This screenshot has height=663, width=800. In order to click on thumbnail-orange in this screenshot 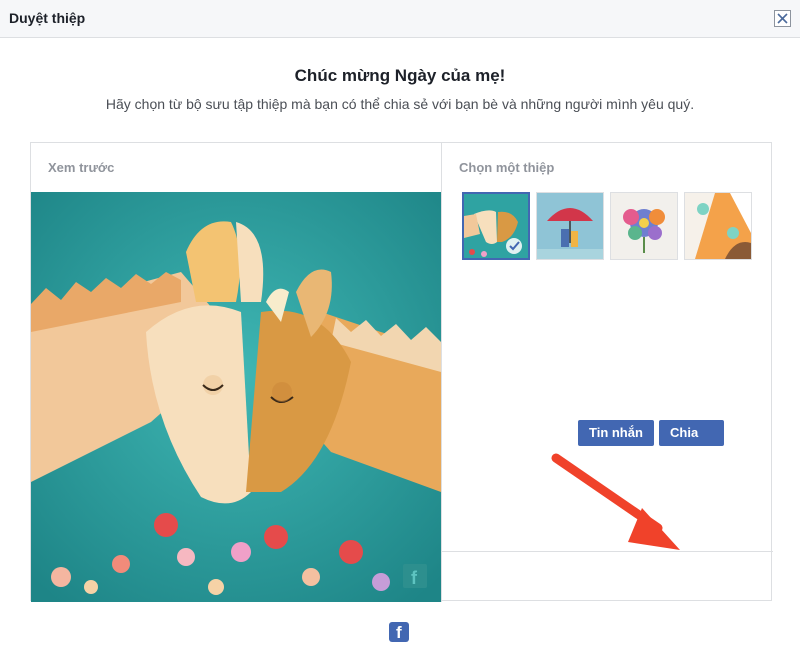, I will do `click(718, 226)`.